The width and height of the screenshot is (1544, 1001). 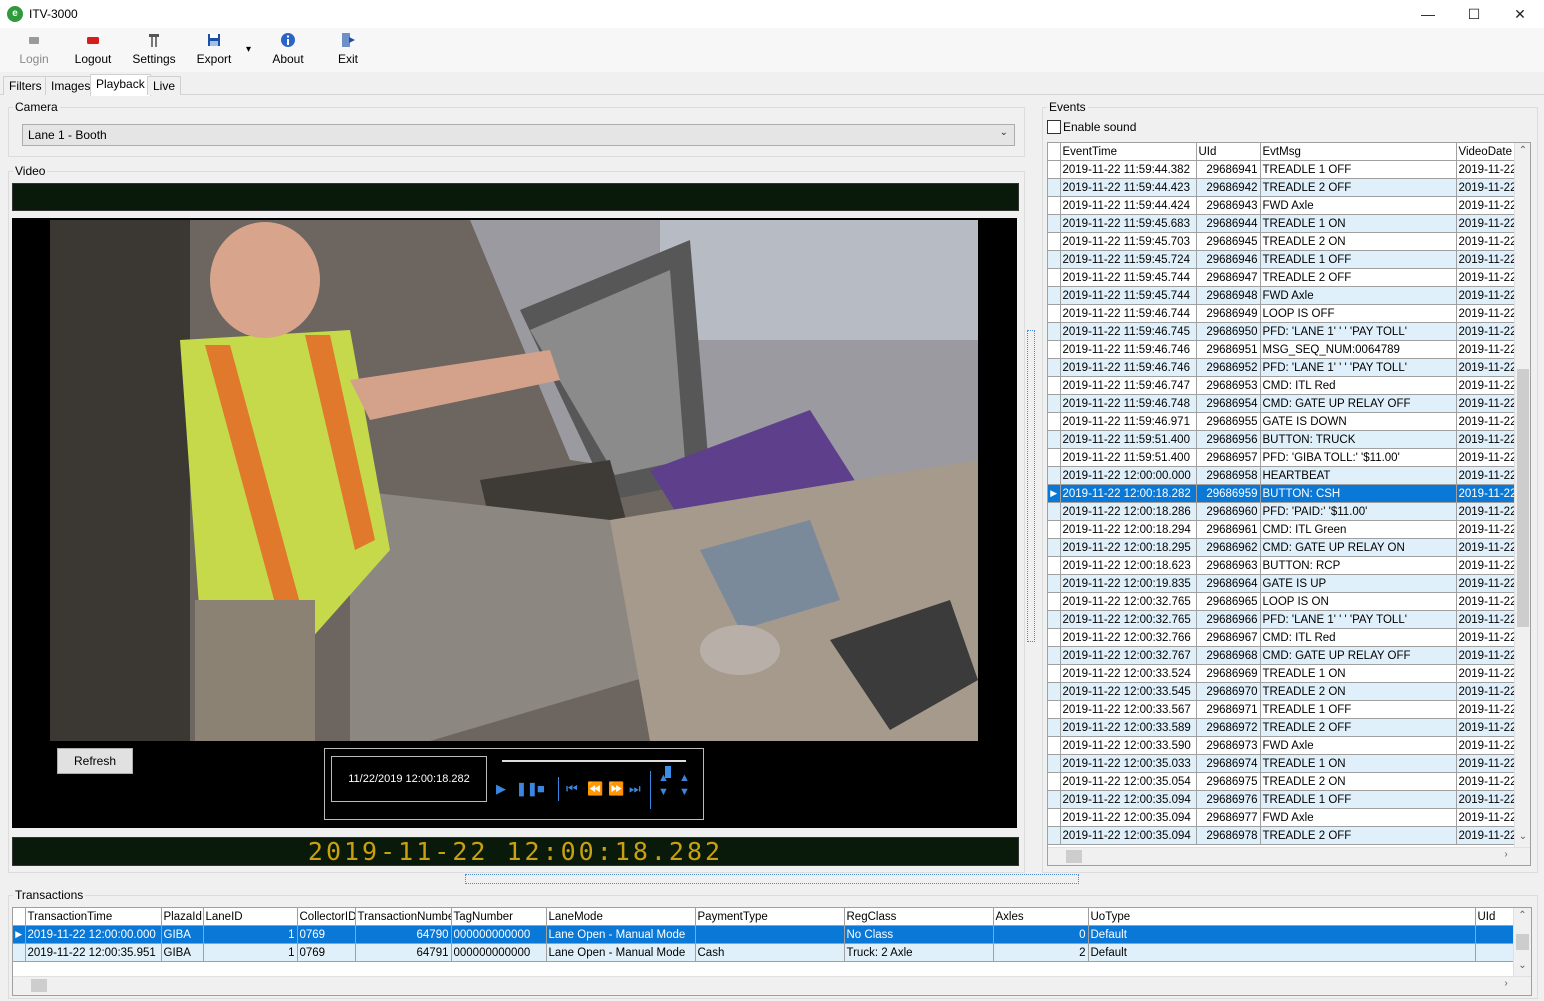 I want to click on rewind-icon: ⏪, so click(x=595, y=789).